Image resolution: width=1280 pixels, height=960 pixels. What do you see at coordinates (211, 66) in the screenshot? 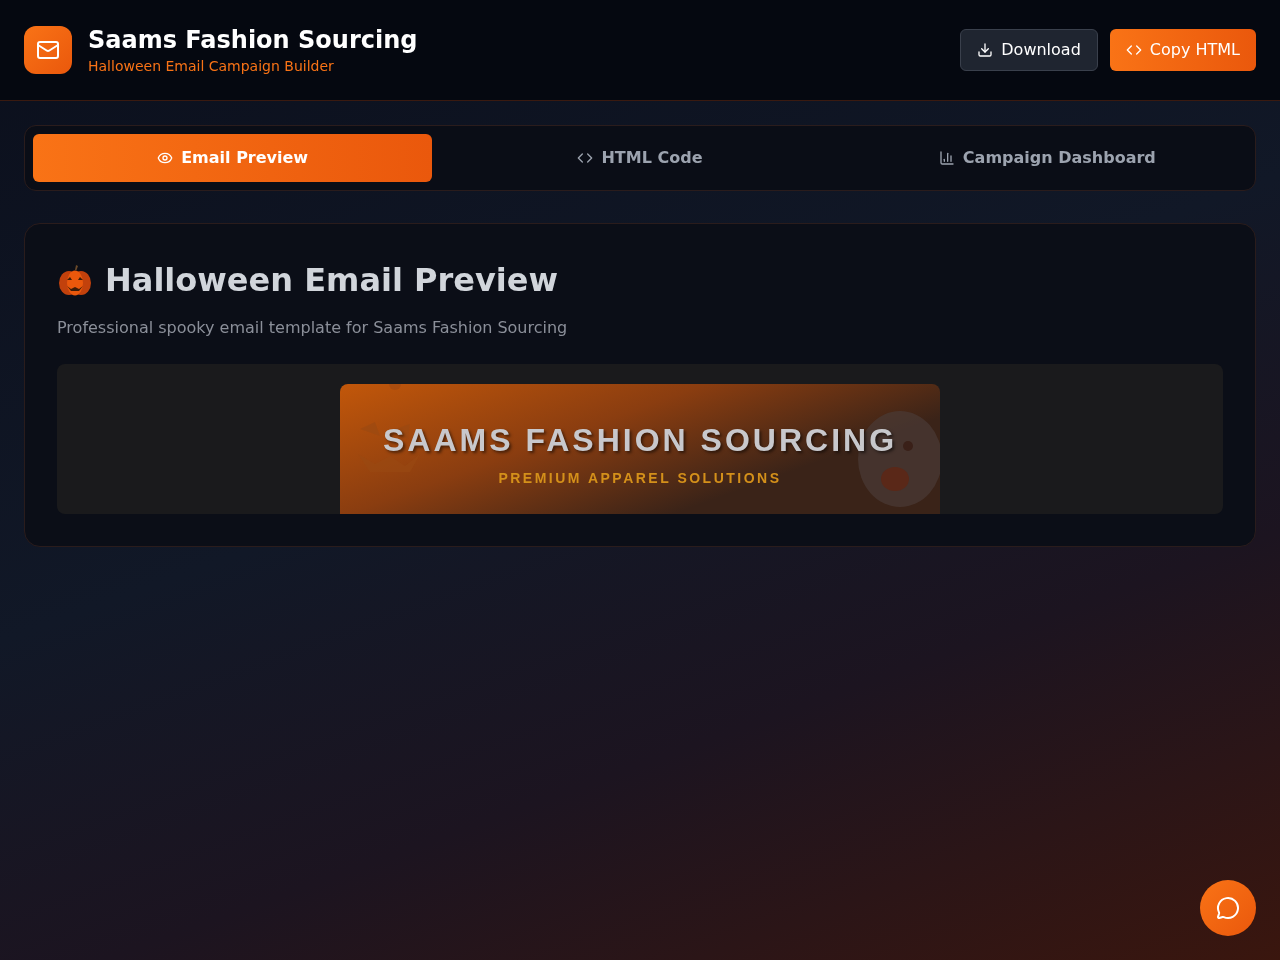
I see `app-subtitle: Halloween Email Campaign Builder` at bounding box center [211, 66].